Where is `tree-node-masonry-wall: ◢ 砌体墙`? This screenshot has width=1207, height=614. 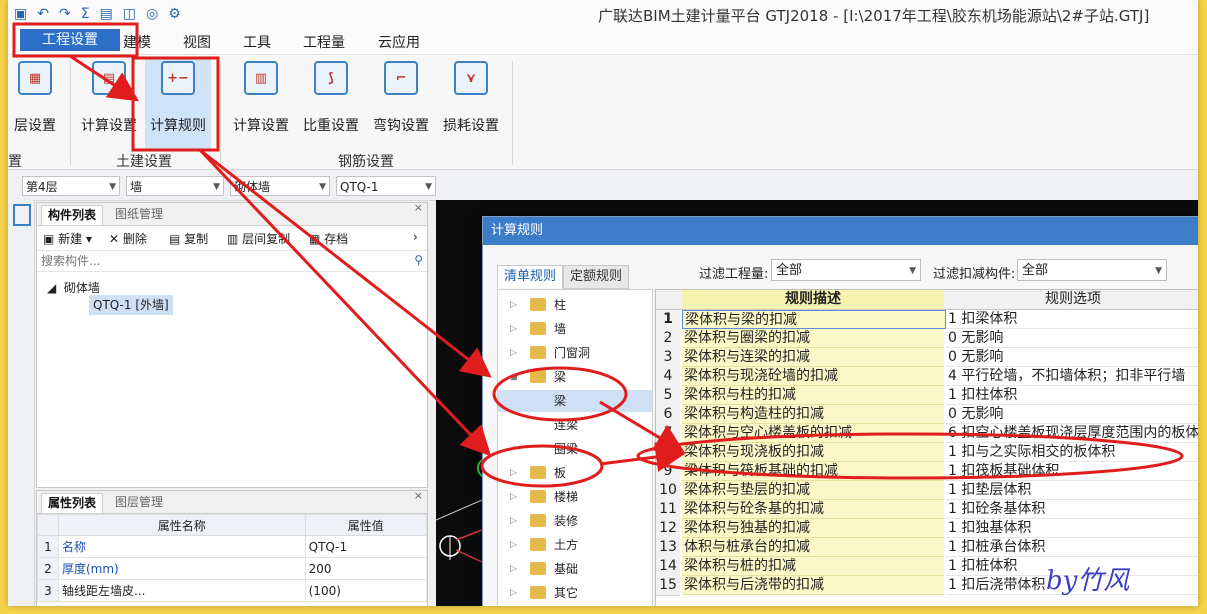 tree-node-masonry-wall: ◢ 砌体墙 is located at coordinates (73, 287).